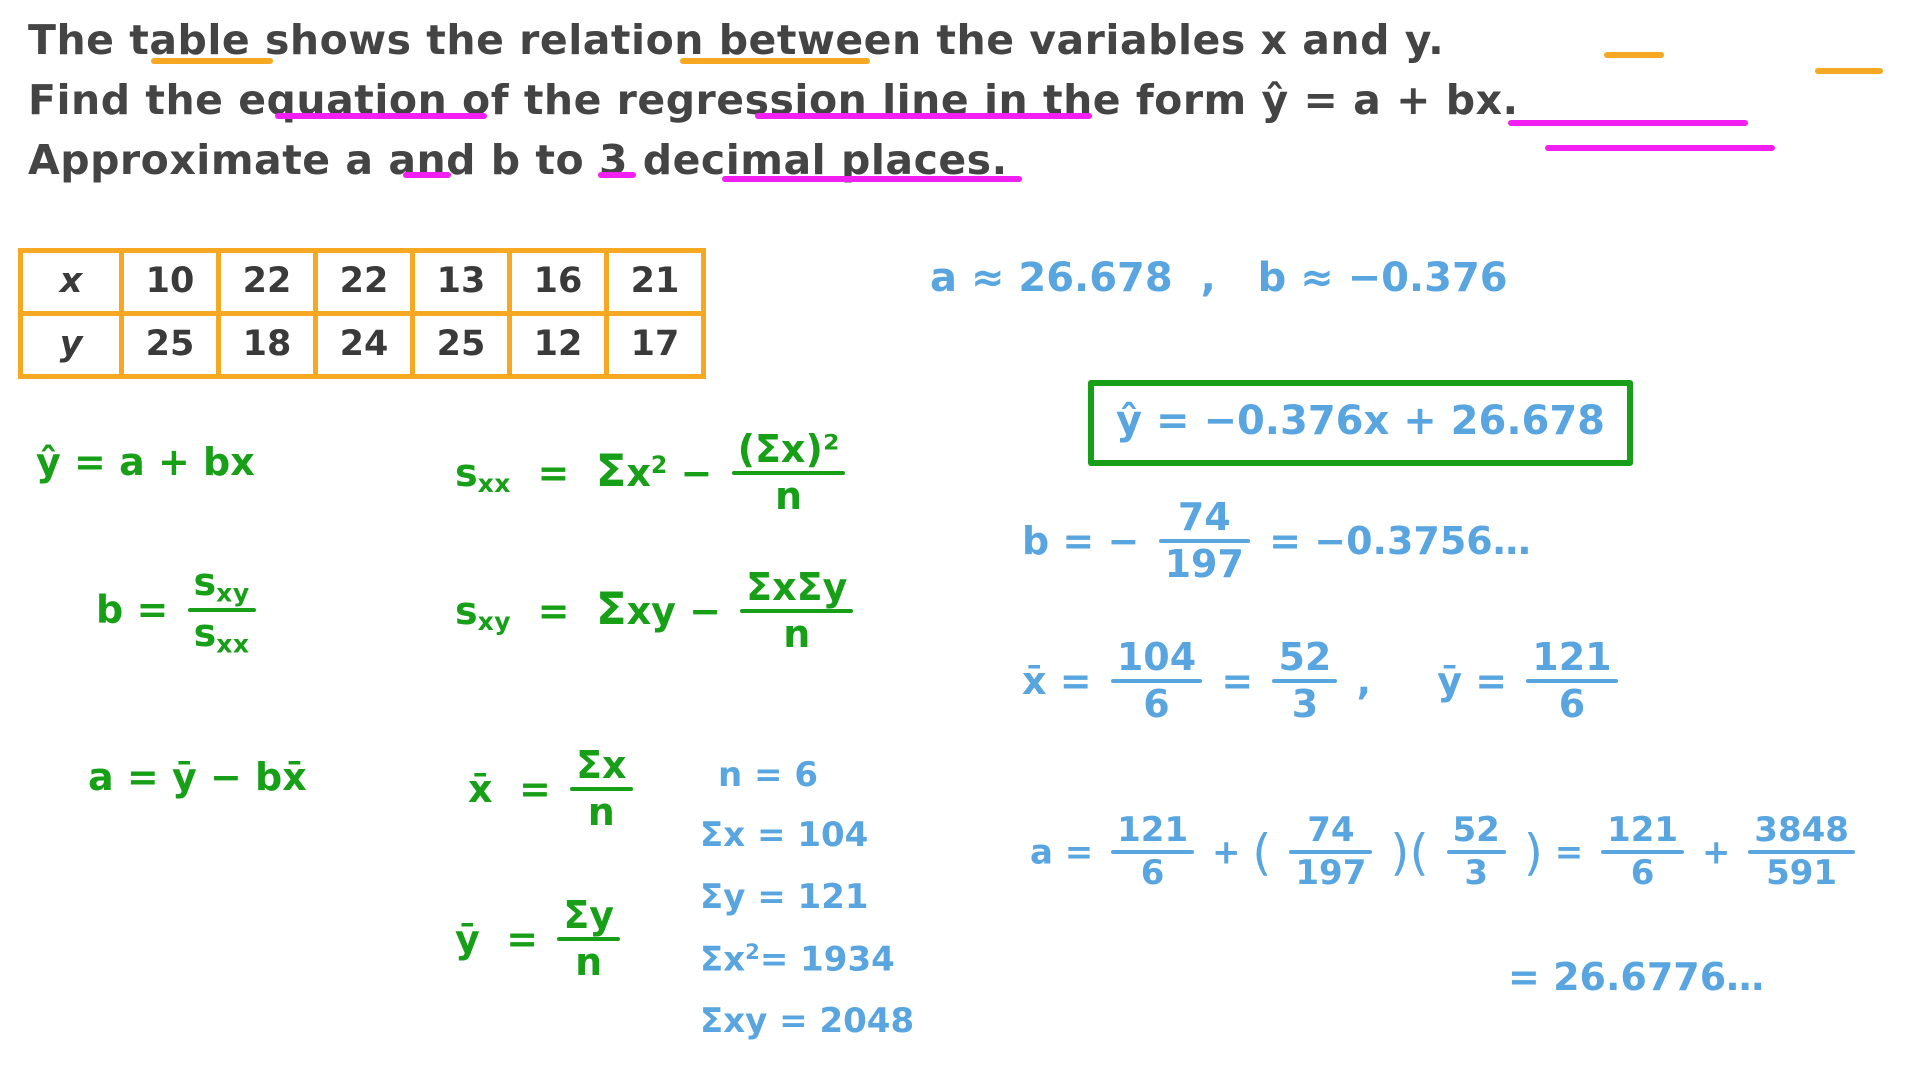 Image resolution: width=1920 pixels, height=1080 pixels. What do you see at coordinates (528, 788) in the screenshot?
I see `xbar-equals: =` at bounding box center [528, 788].